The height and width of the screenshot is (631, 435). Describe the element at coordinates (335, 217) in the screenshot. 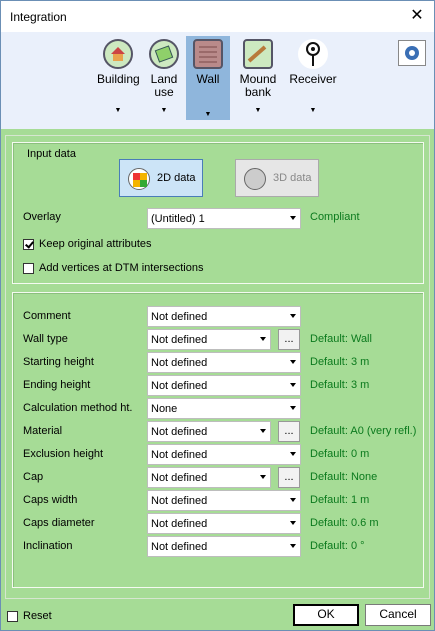

I see `overlay-status: Compliant` at that location.